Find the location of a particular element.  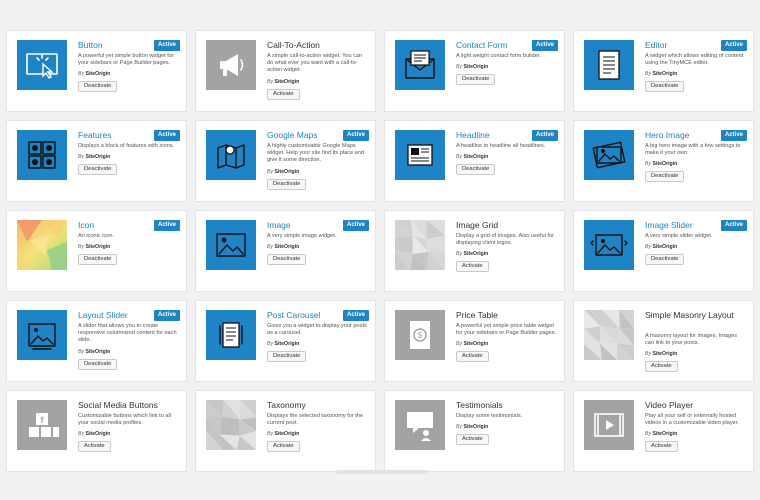

polygon-icon is located at coordinates (231, 425).